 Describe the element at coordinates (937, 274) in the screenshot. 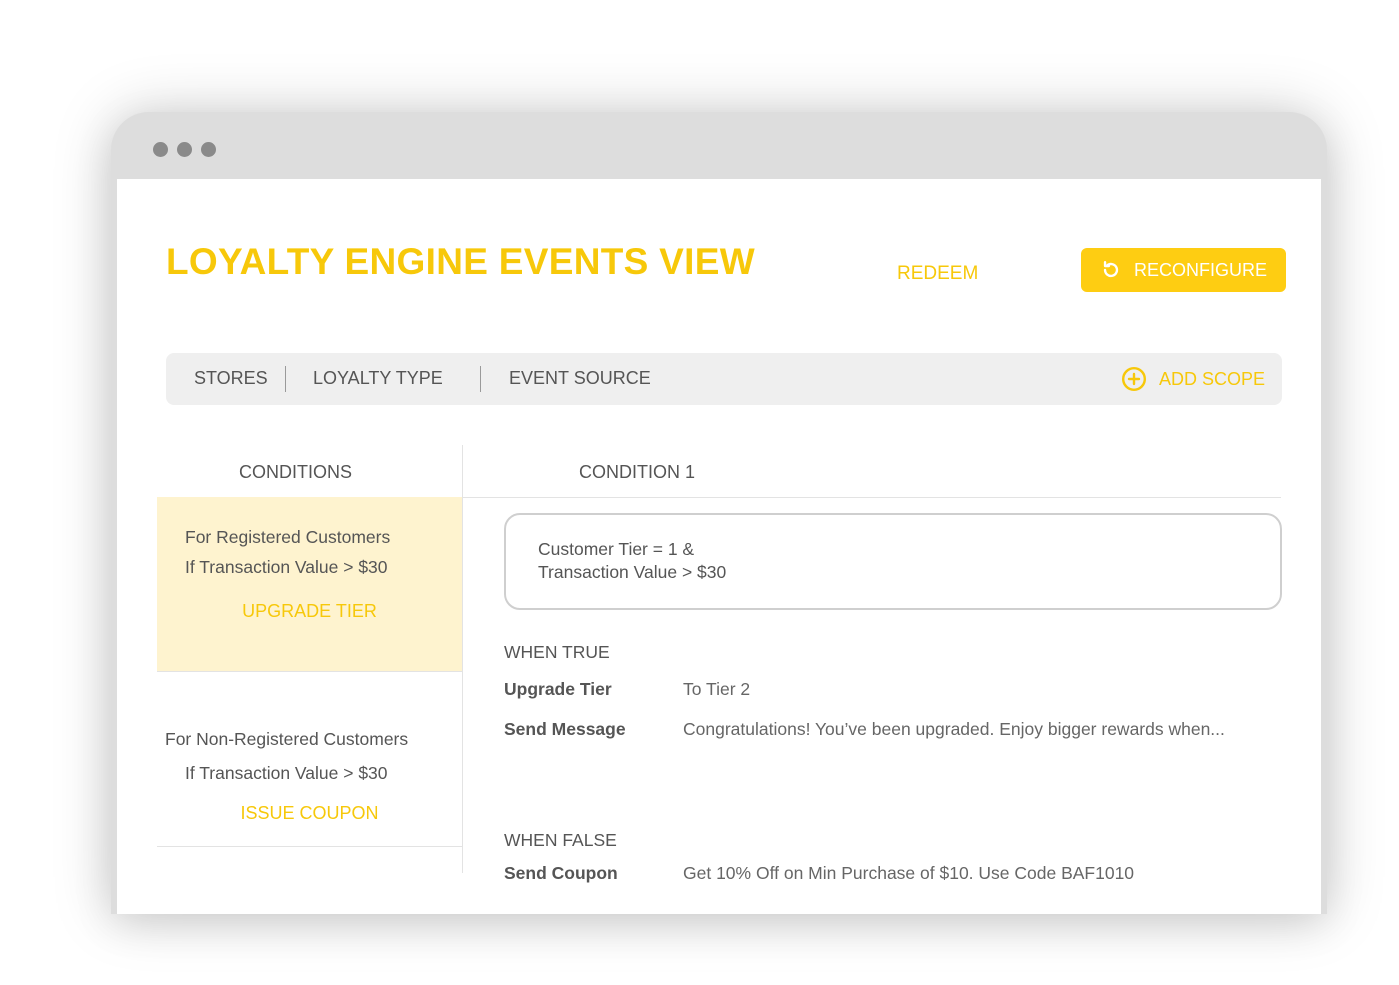

I see `redeem-link: REDEEM` at that location.